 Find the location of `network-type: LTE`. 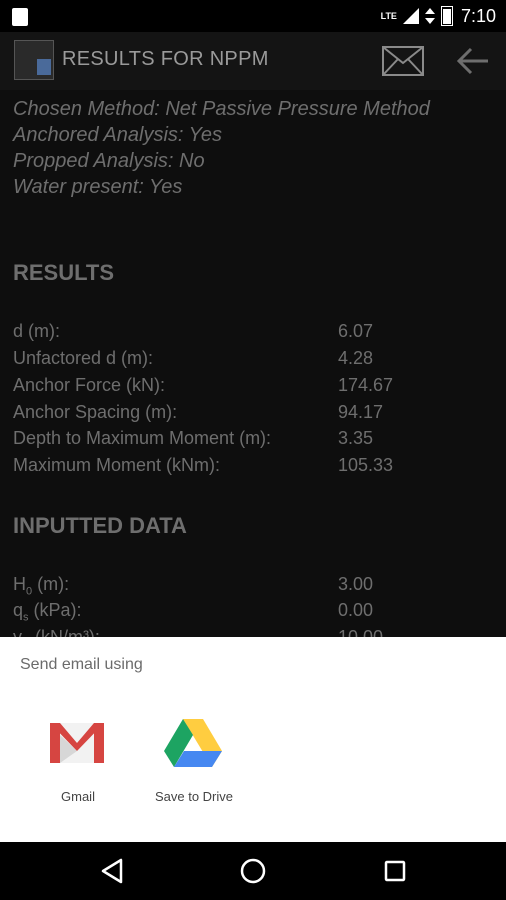

network-type: LTE is located at coordinates (388, 15).